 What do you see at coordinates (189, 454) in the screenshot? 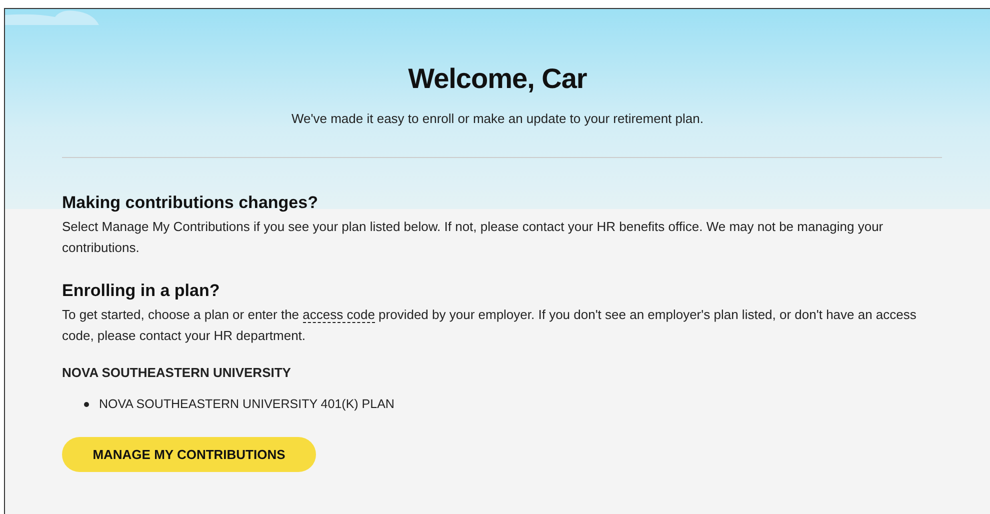
I see `manage-contributions-button: MANAGE MY CONTRIBUTIONS` at bounding box center [189, 454].